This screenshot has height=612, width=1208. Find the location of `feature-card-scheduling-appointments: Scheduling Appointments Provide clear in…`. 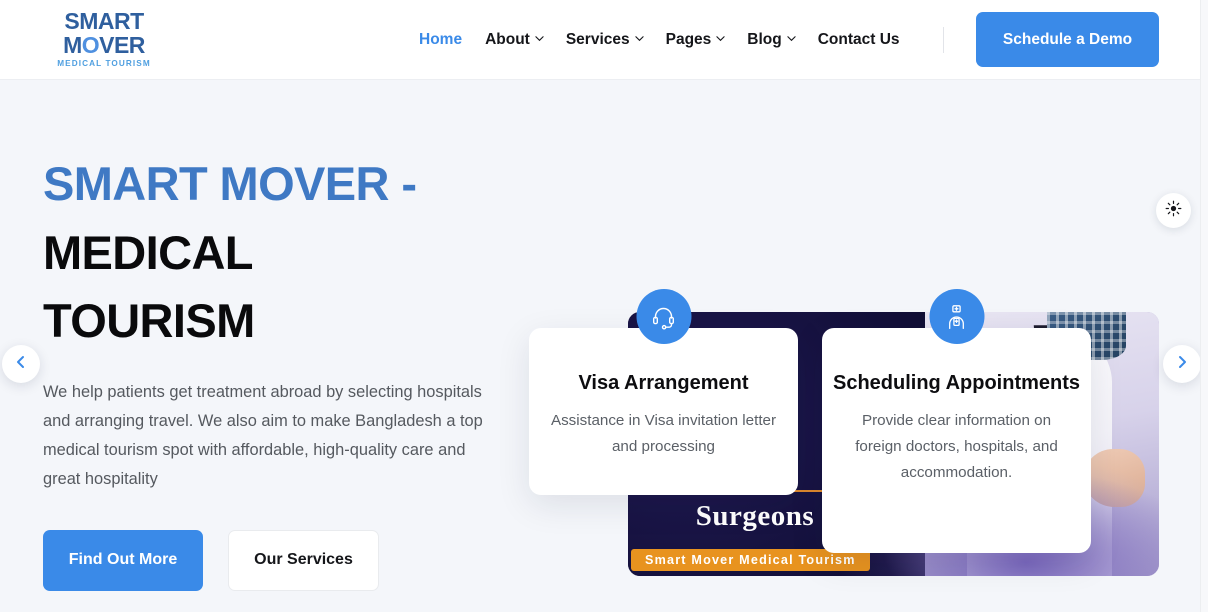

feature-card-scheduling-appointments: Scheduling Appointments Provide clear in… is located at coordinates (956, 421).